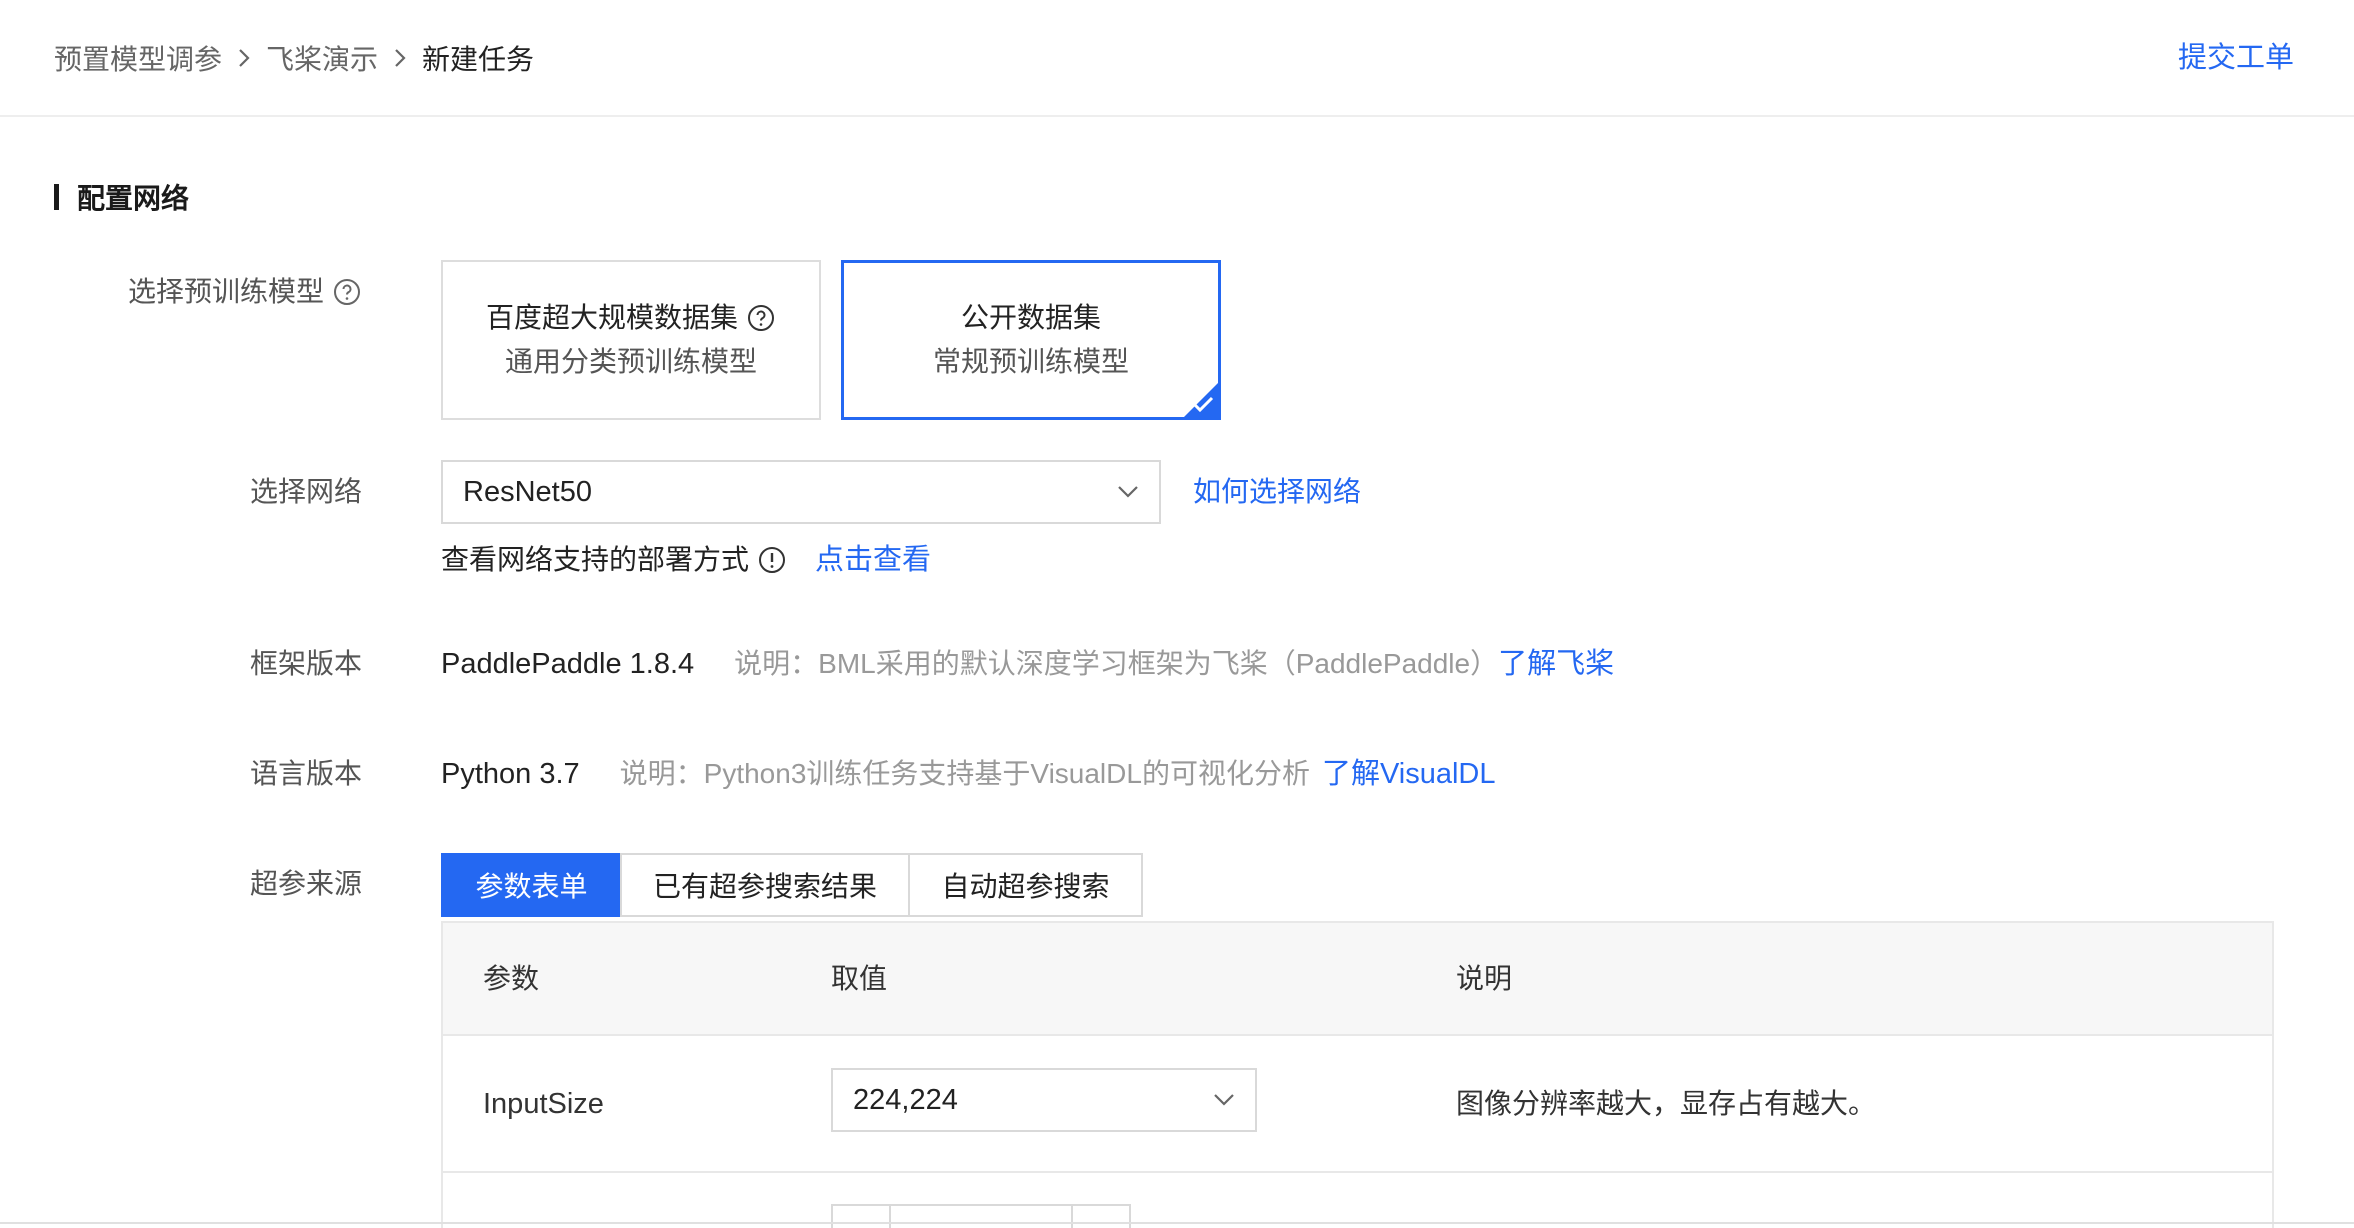 The height and width of the screenshot is (1228, 2354). What do you see at coordinates (1556, 664) in the screenshot?
I see `learn-paddle-link: 了解飞桨` at bounding box center [1556, 664].